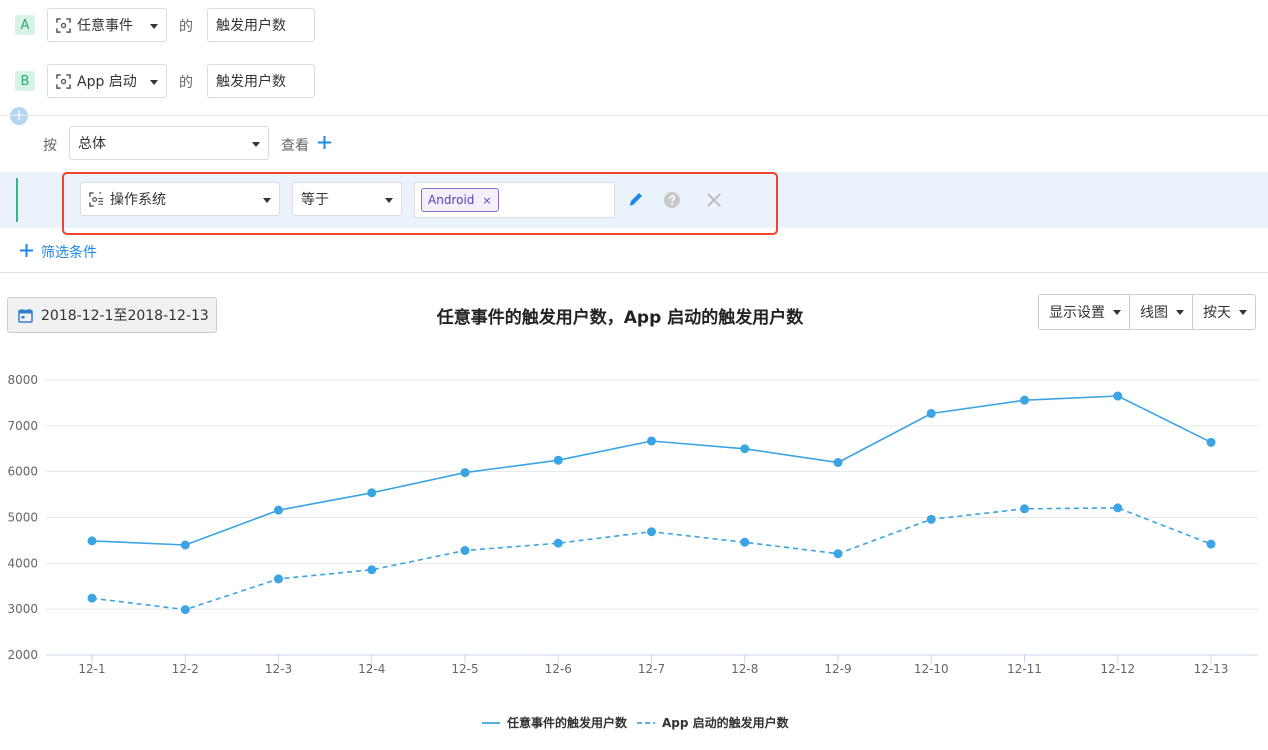  Describe the element at coordinates (464, 669) in the screenshot. I see `x-tick-label: 12-5` at that location.